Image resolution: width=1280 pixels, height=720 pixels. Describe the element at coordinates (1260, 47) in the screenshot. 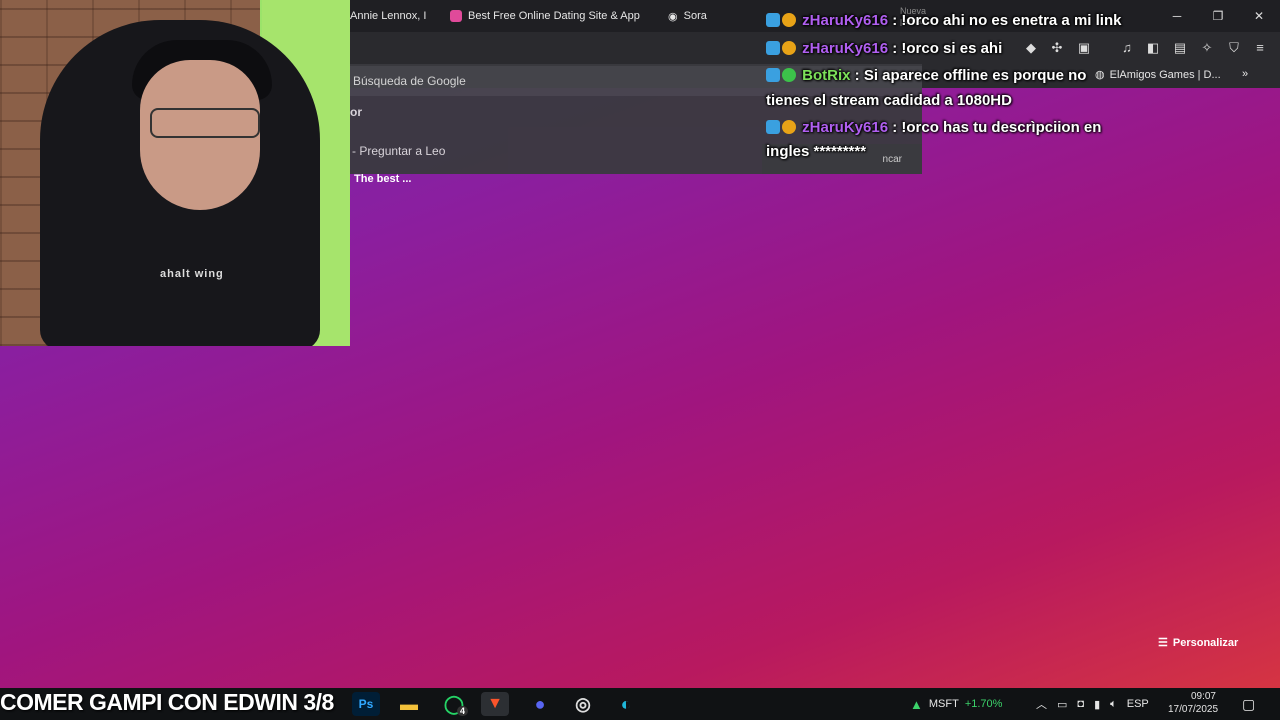

I see `menu-icon: ≡` at that location.